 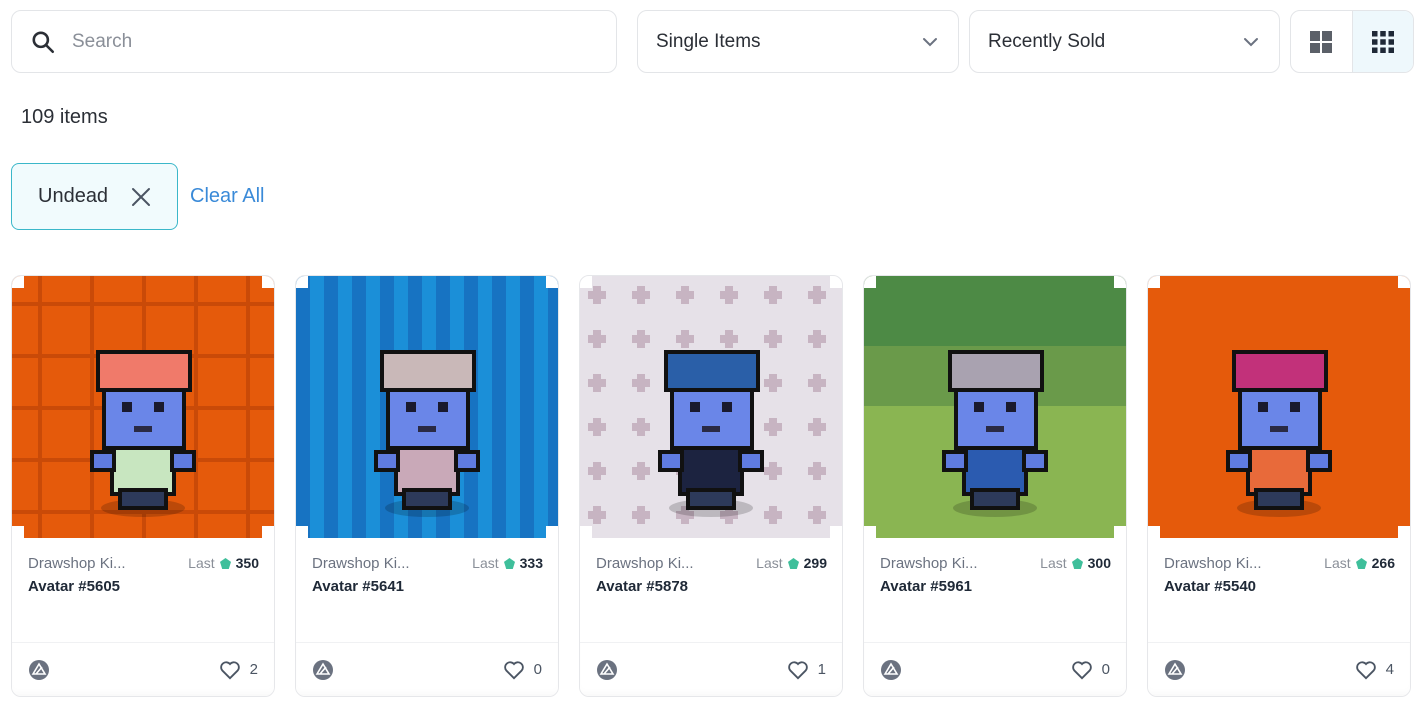 I want to click on last-sale-price: 266, so click(x=1383, y=563).